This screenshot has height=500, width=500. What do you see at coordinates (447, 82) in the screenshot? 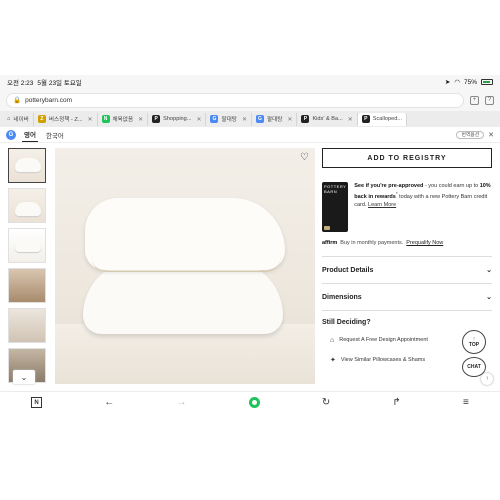
I see `location-icon: ➤` at bounding box center [447, 82].